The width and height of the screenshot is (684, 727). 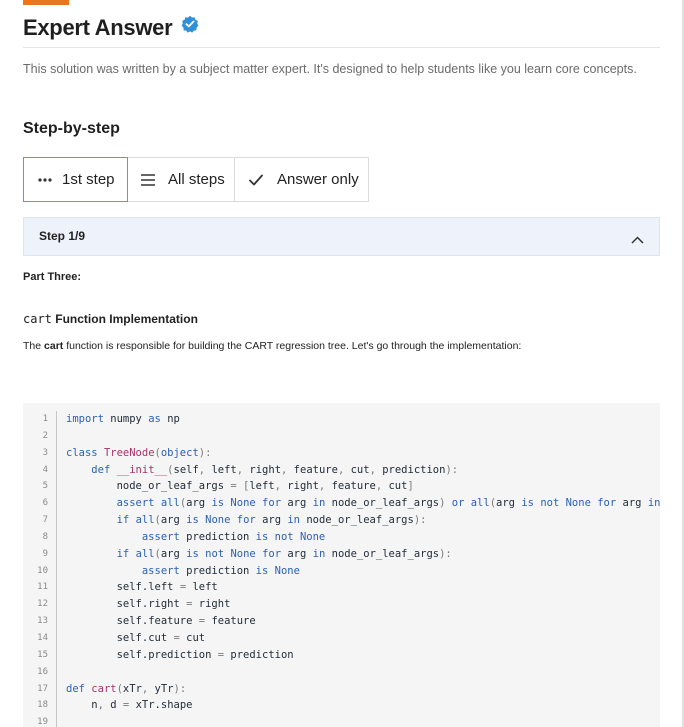 I want to click on line-number: 15, so click(x=42, y=654).